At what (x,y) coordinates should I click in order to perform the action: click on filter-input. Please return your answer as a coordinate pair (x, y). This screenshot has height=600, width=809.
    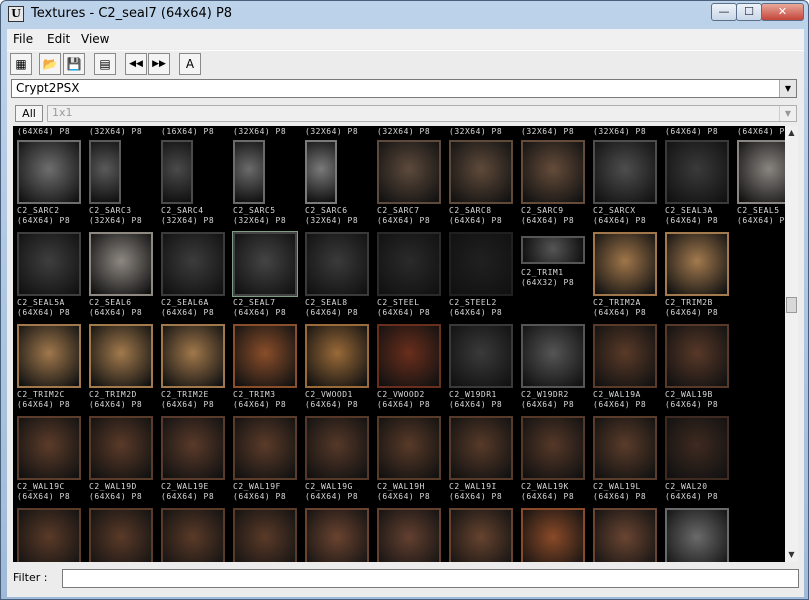
    Looking at the image, I should click on (430, 578).